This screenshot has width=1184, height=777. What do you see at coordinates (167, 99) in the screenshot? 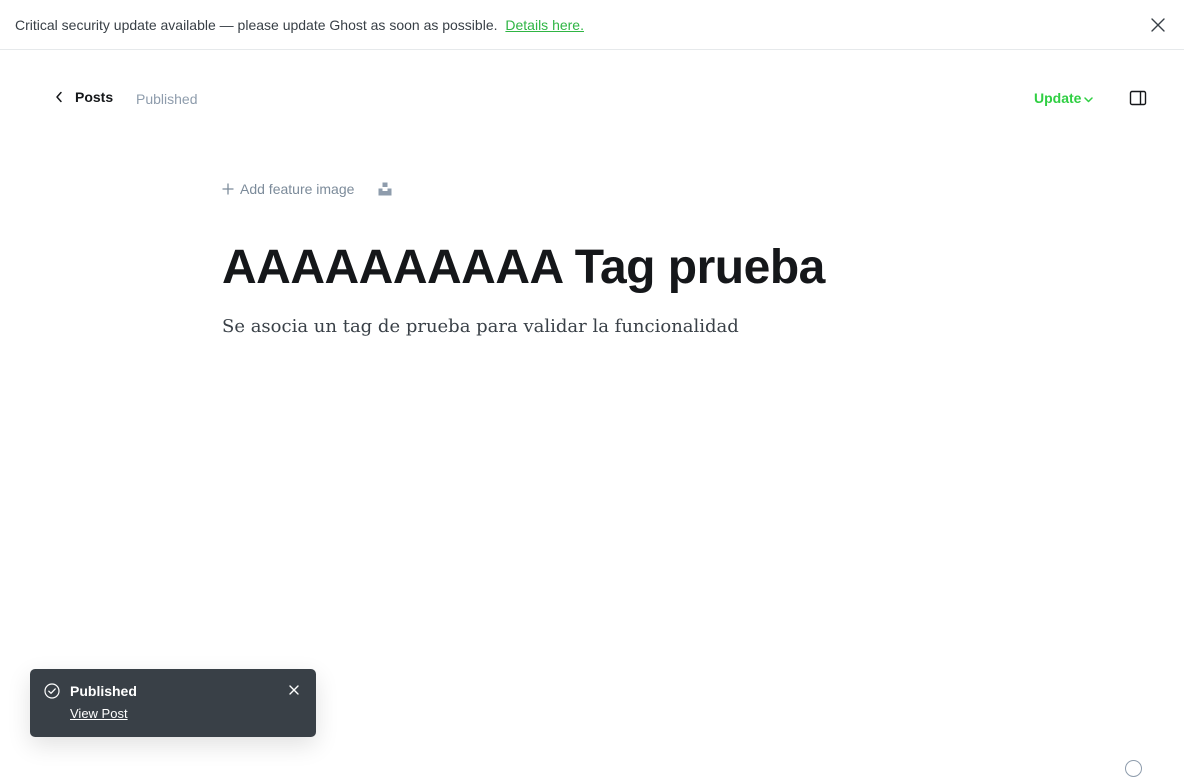
I see `post-status: Published` at bounding box center [167, 99].